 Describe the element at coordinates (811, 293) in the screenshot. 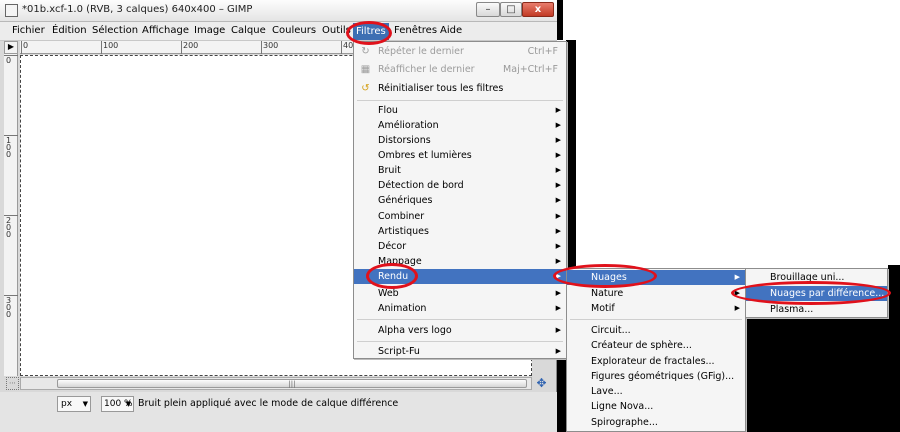

I see `highlight-ring-nuages-difference` at that location.